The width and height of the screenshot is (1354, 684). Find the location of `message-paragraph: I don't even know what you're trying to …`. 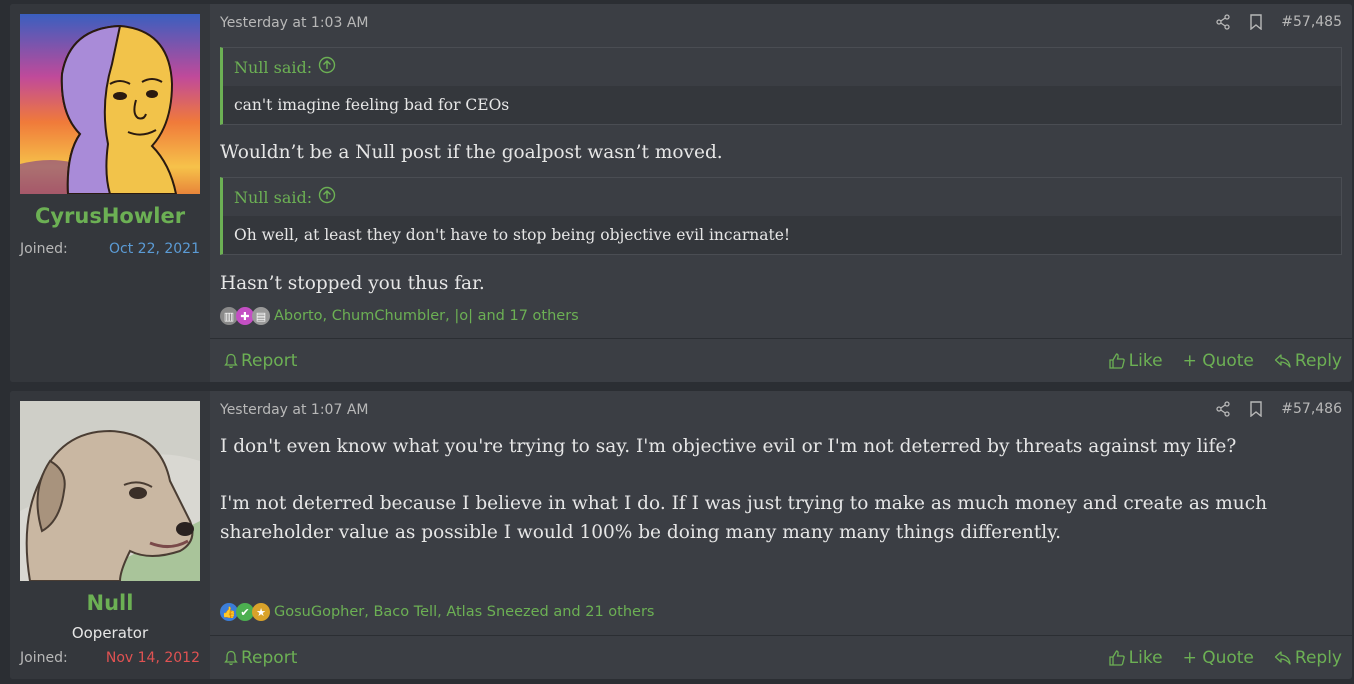

message-paragraph: I don't even know what you're trying to … is located at coordinates (728, 446).